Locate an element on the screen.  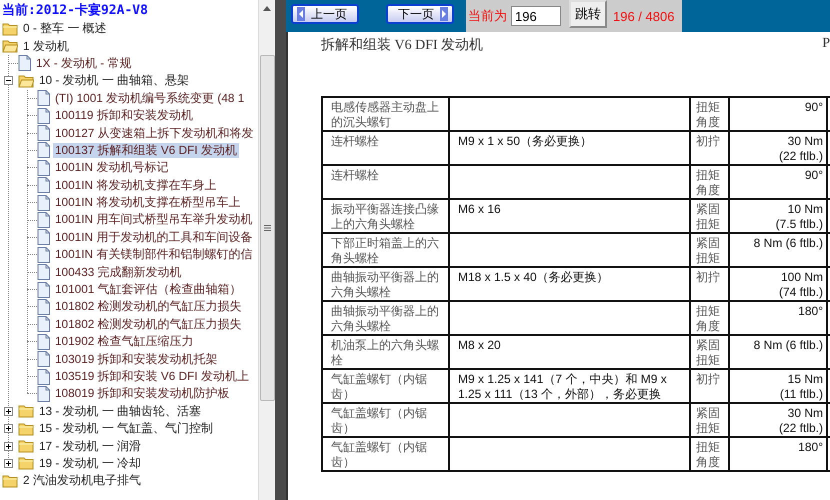
table-cell: 15 Nm (11 ftlb.) is located at coordinates (778, 386).